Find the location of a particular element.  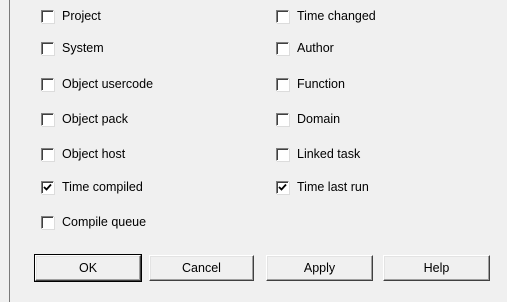

option-object-usercode: Object usercode is located at coordinates (97, 84).